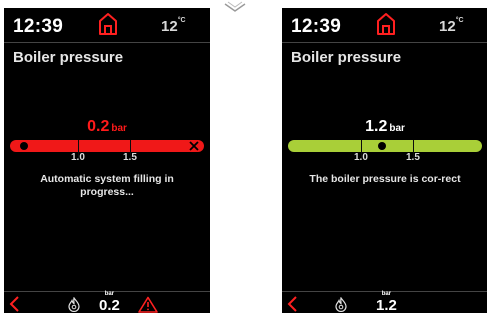  I want to click on warning-icon, so click(148, 304).